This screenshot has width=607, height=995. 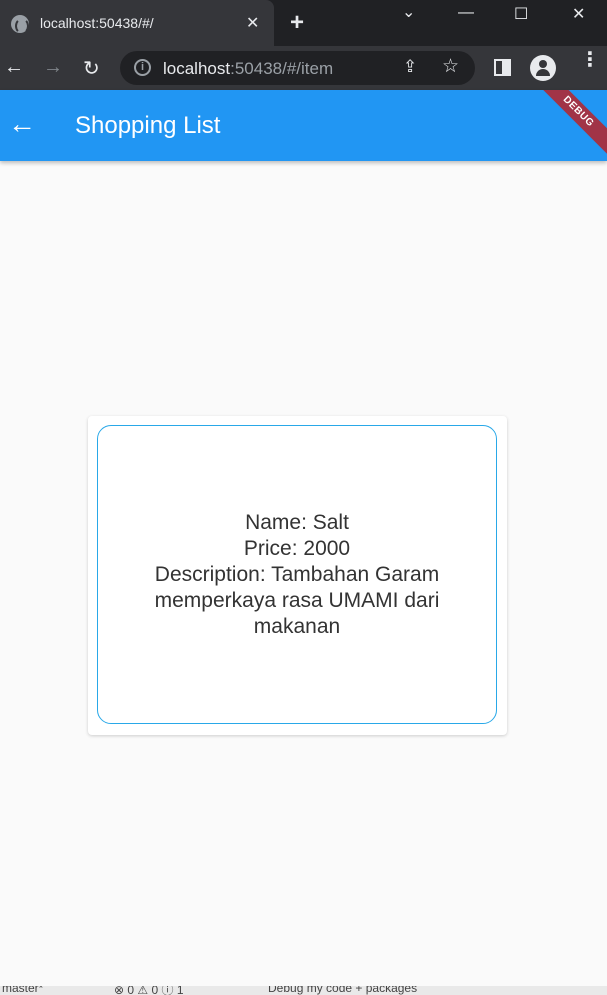 What do you see at coordinates (142, 67) in the screenshot?
I see `info-icon: i` at bounding box center [142, 67].